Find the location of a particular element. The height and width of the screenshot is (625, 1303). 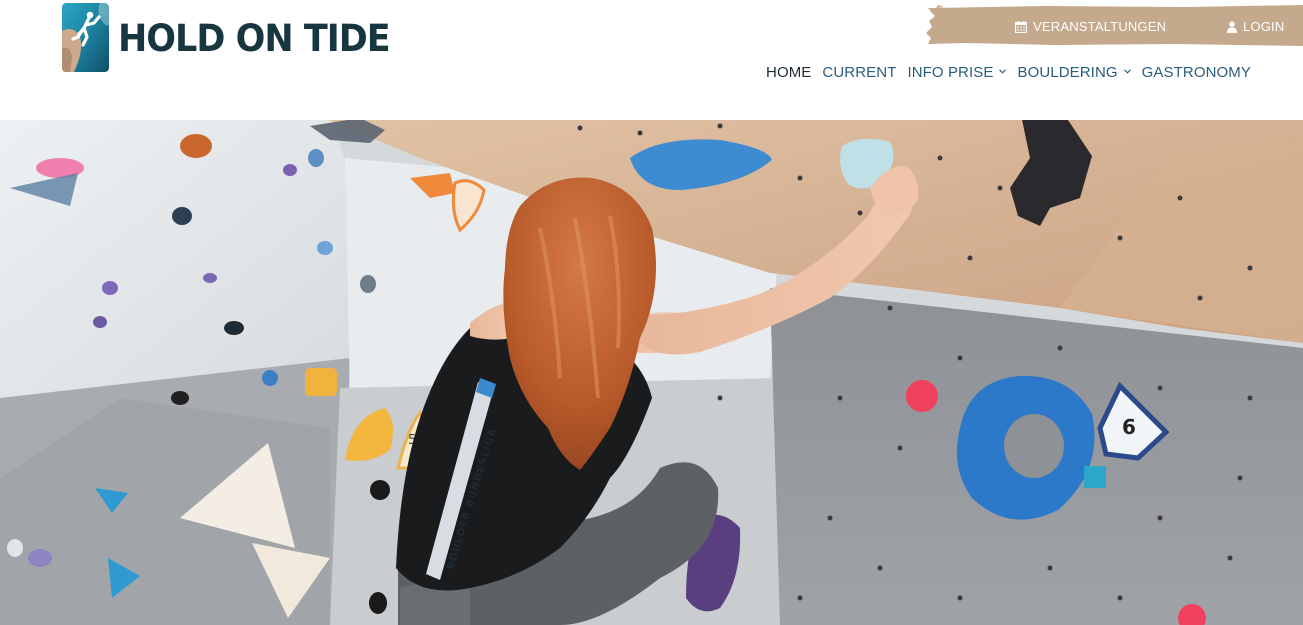

login-label: LOGIN is located at coordinates (1264, 26).